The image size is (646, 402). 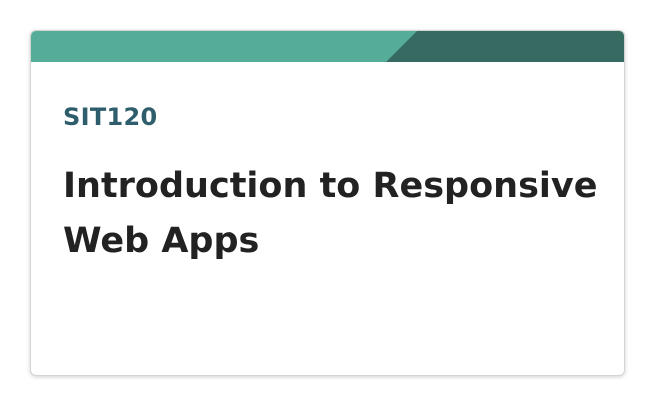 What do you see at coordinates (505, 46) in the screenshot?
I see `banner-dark-band` at bounding box center [505, 46].